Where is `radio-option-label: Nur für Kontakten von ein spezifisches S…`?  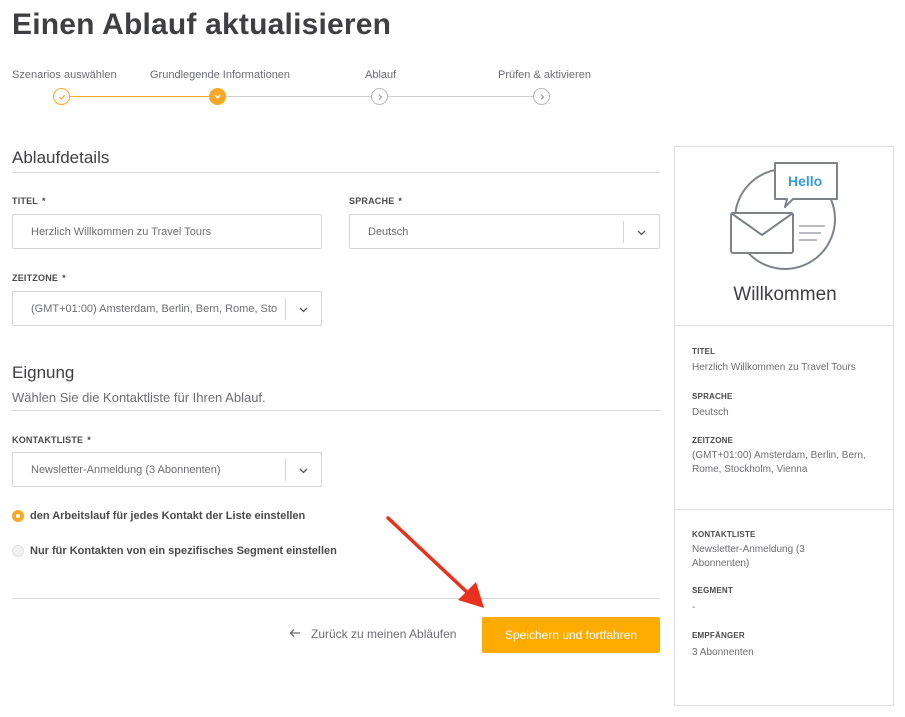
radio-option-label: Nur für Kontakten von ein spezifisches S… is located at coordinates (183, 551).